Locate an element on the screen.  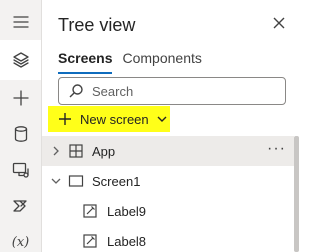
hamburger-icon is located at coordinates (20, 22).